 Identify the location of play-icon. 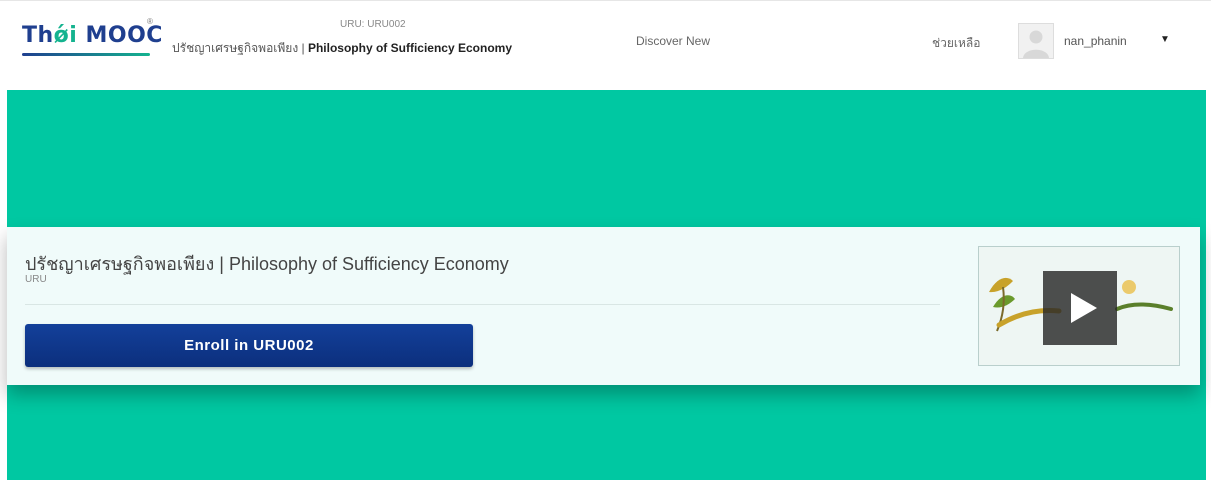
(1080, 308).